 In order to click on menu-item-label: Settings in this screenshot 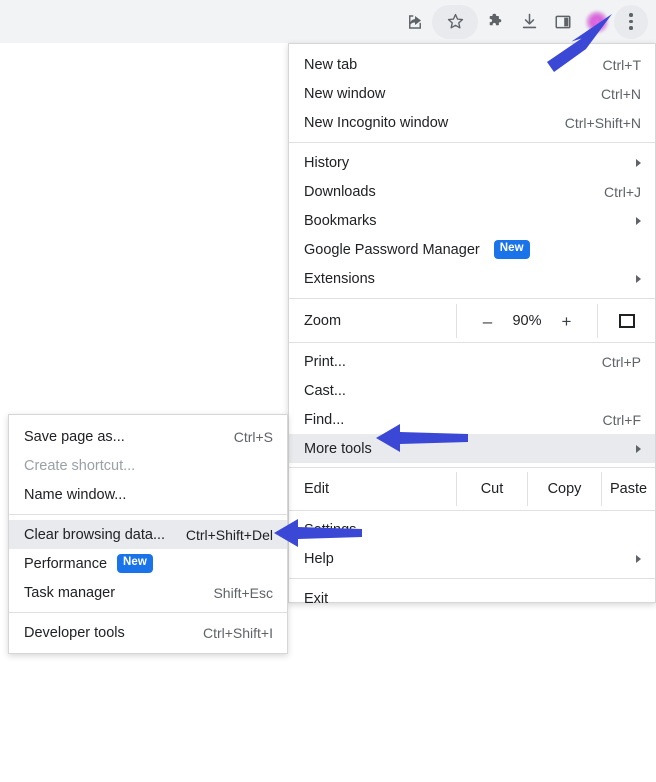, I will do `click(330, 529)`.